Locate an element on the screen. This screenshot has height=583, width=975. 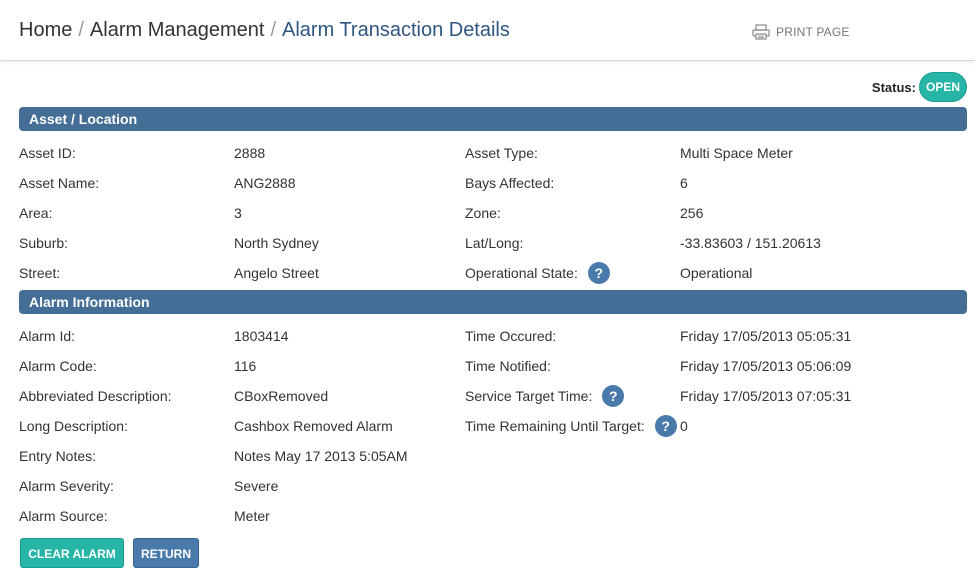
bays-affected-value: 6 is located at coordinates (684, 183).